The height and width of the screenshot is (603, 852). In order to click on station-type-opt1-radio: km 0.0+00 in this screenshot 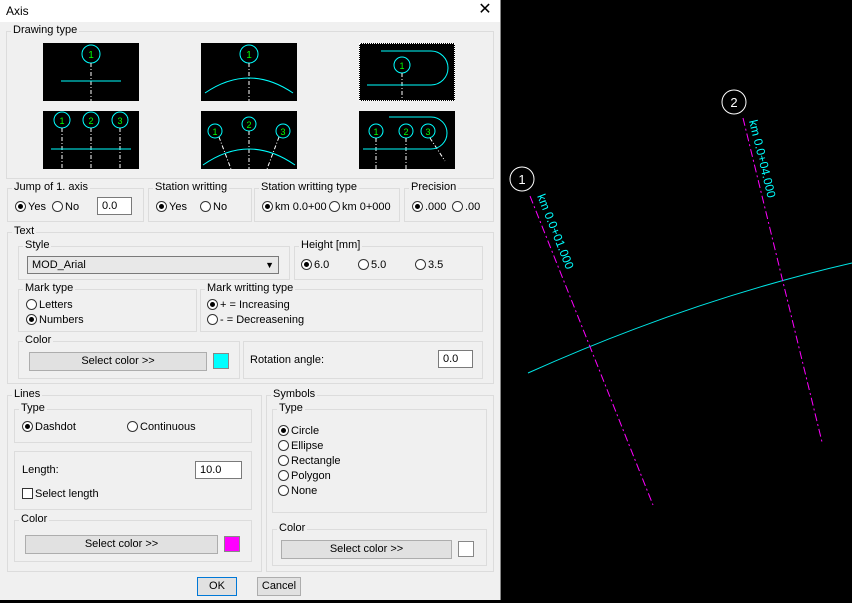, I will do `click(294, 207)`.